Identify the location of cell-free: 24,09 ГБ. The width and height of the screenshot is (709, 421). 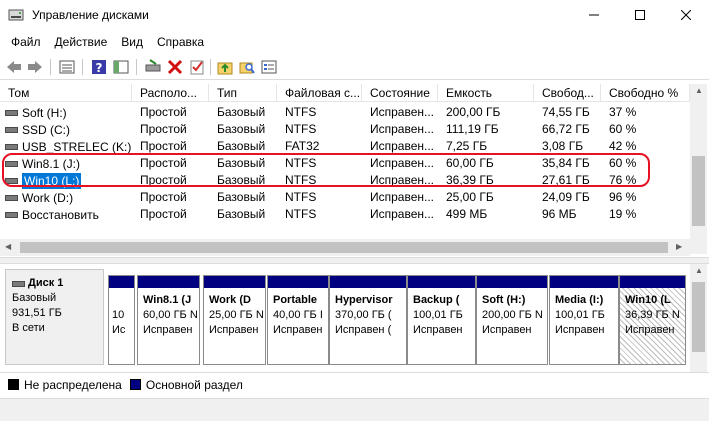
(566, 197).